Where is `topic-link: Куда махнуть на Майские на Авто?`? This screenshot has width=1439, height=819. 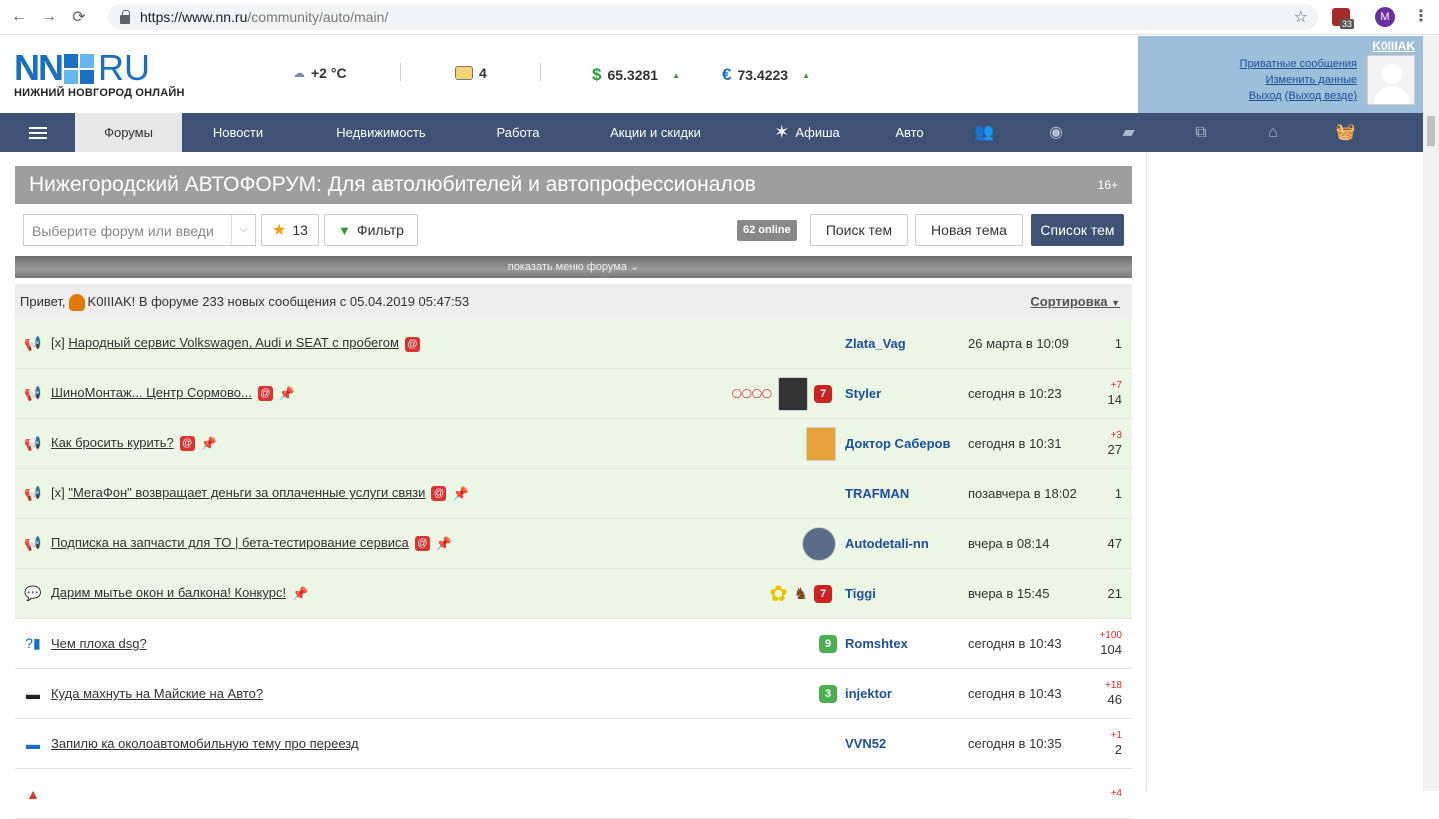
topic-link: Куда махнуть на Майские на Авто? is located at coordinates (157, 693).